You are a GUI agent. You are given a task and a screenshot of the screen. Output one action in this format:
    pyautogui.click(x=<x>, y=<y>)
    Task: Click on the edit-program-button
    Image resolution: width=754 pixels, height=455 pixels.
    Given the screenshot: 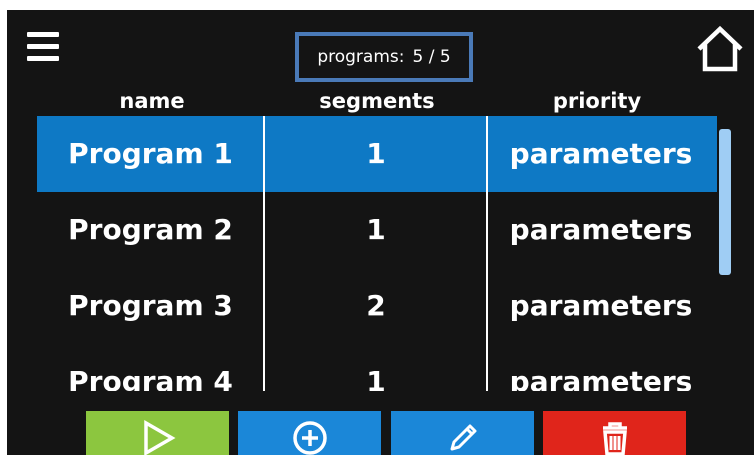 What is the action you would take?
    pyautogui.click(x=462, y=433)
    